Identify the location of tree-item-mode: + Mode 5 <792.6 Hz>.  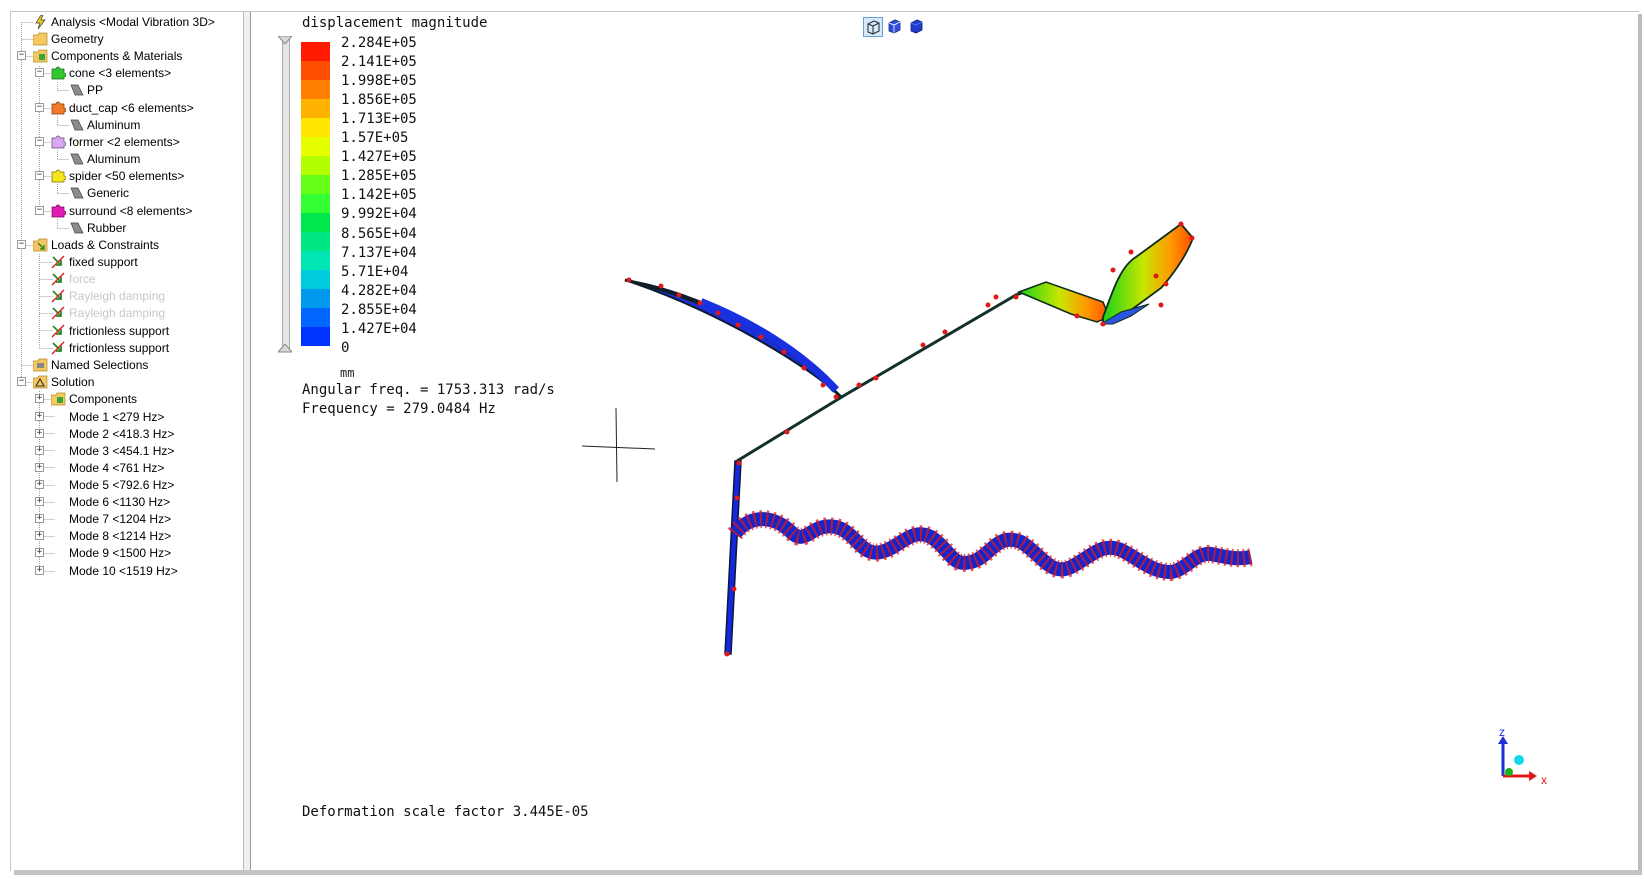
(127, 485).